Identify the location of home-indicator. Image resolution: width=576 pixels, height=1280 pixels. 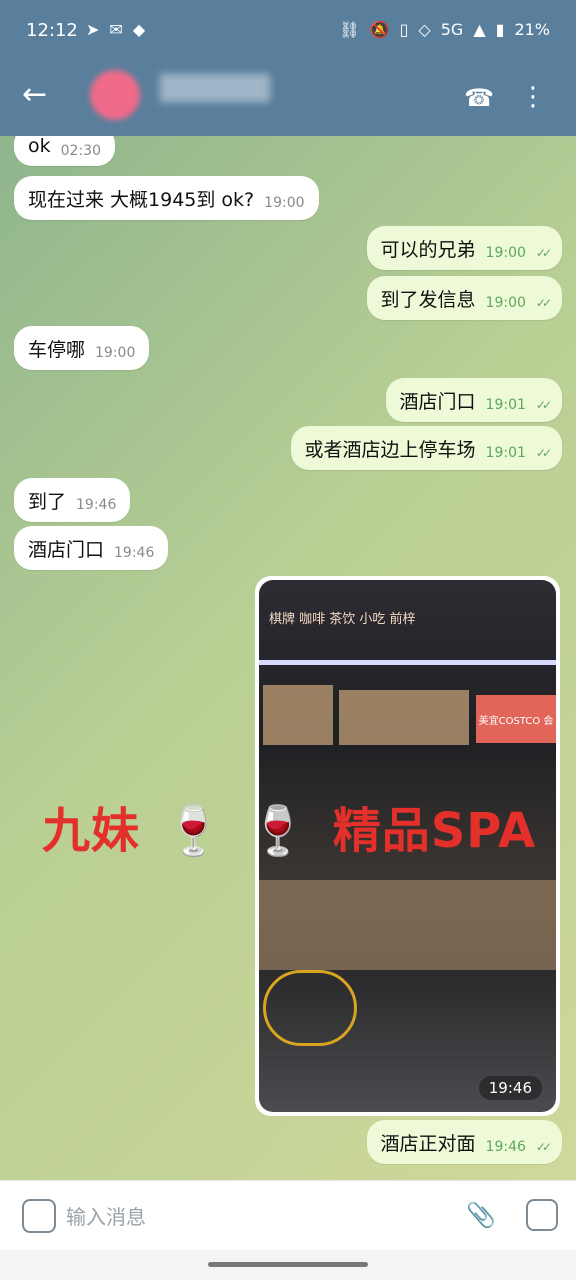
(288, 1264).